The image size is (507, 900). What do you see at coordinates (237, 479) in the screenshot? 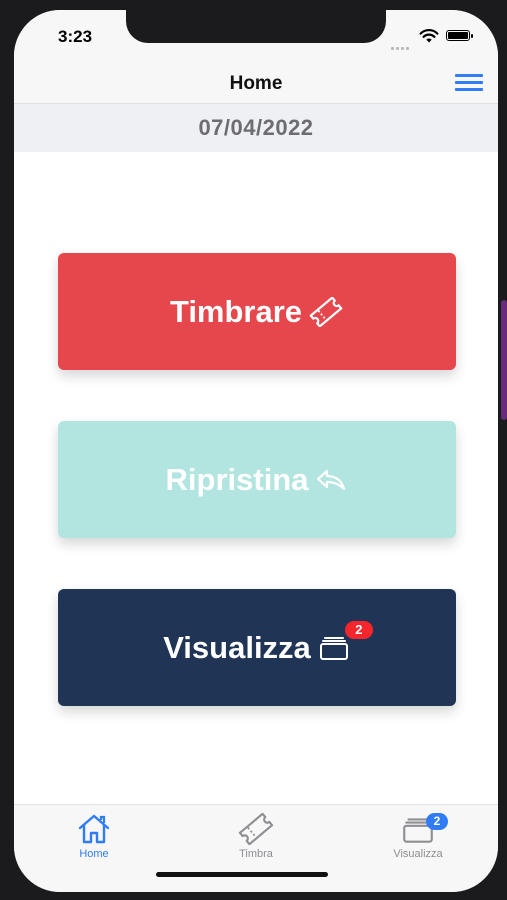
I see `ripristina-label: Ripristina` at bounding box center [237, 479].